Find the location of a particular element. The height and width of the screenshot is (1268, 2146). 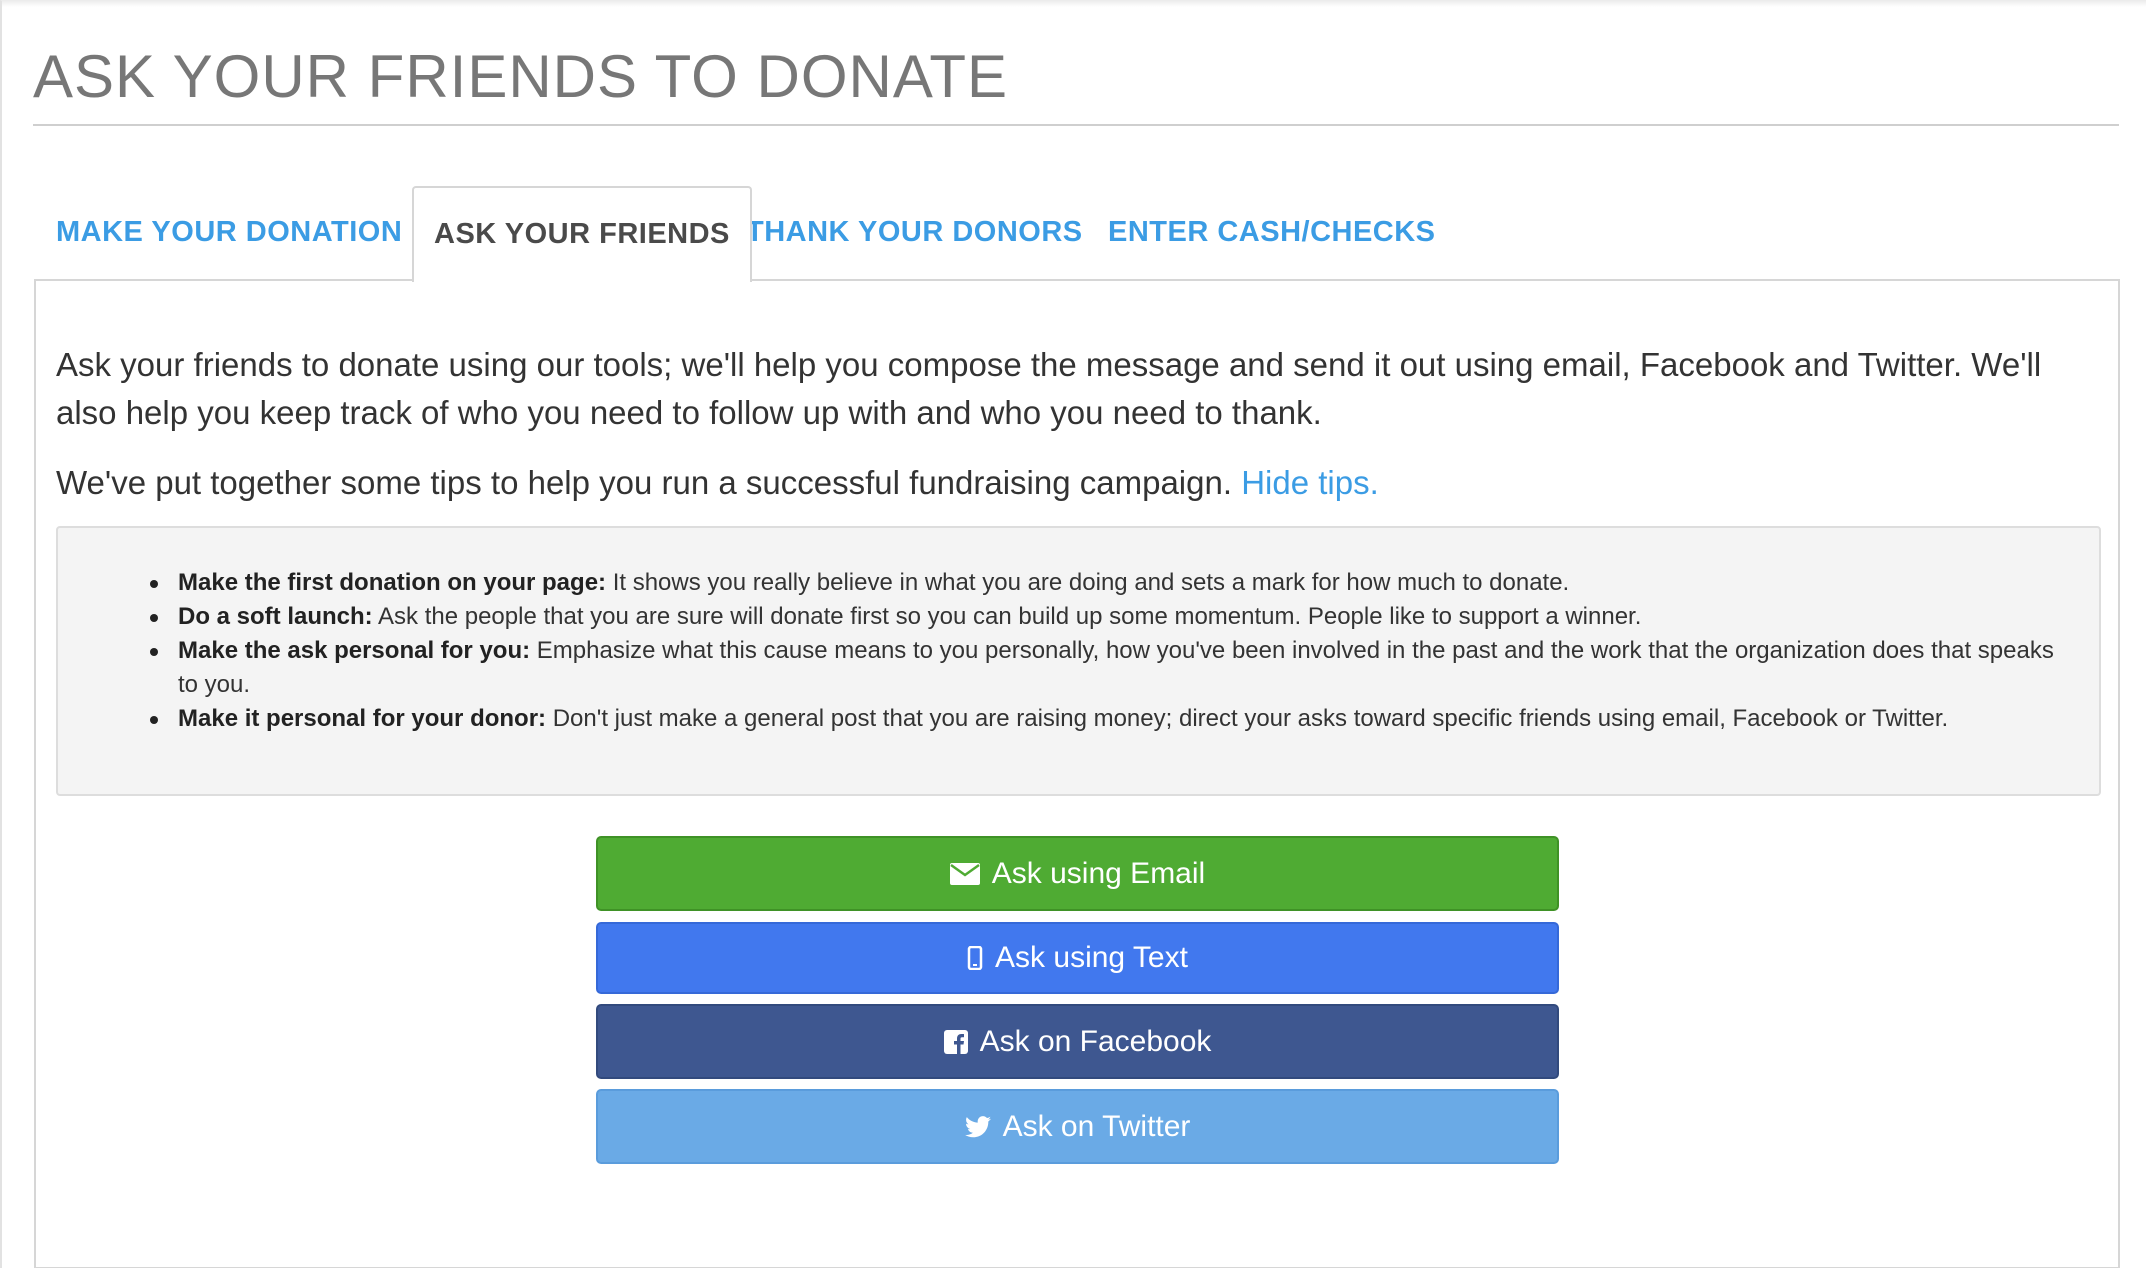

ask-twitter-label: Ask on Twitter is located at coordinates (1096, 1126).